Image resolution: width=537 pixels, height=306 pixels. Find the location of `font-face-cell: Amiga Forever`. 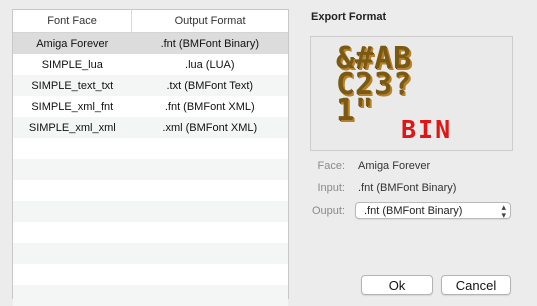

font-face-cell: Amiga Forever is located at coordinates (72, 43).